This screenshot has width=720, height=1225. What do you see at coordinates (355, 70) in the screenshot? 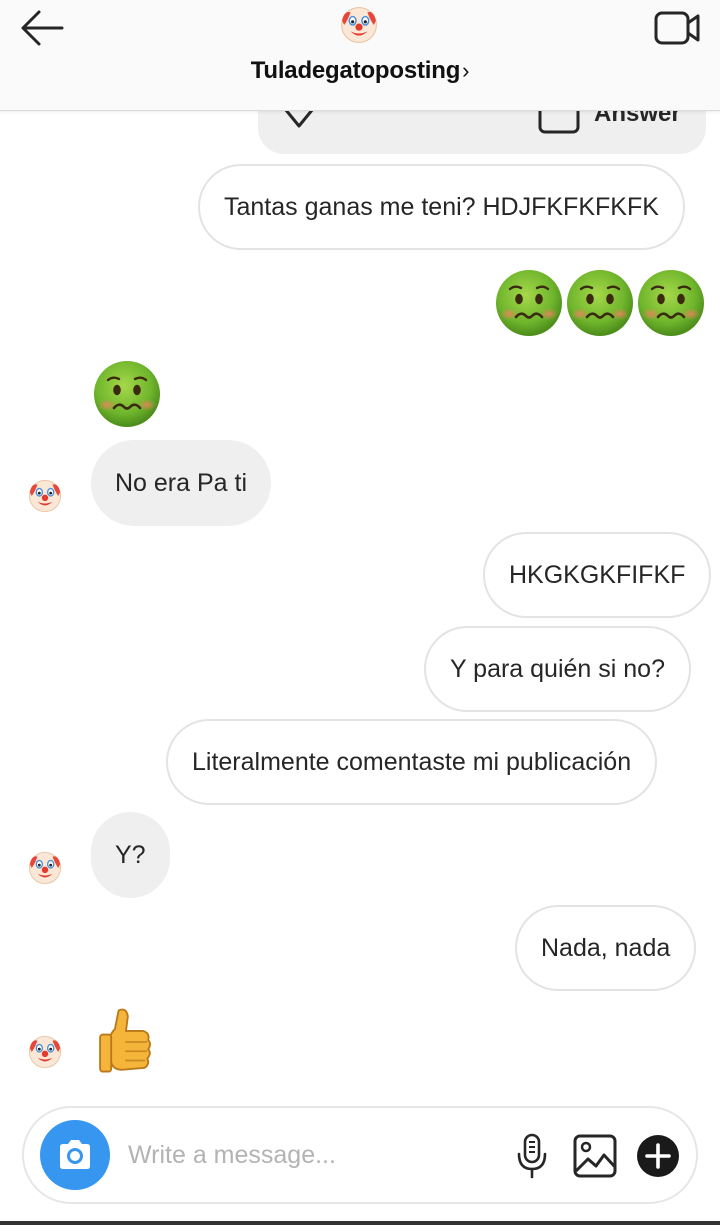
I see `username: Tuladegatoposting` at bounding box center [355, 70].